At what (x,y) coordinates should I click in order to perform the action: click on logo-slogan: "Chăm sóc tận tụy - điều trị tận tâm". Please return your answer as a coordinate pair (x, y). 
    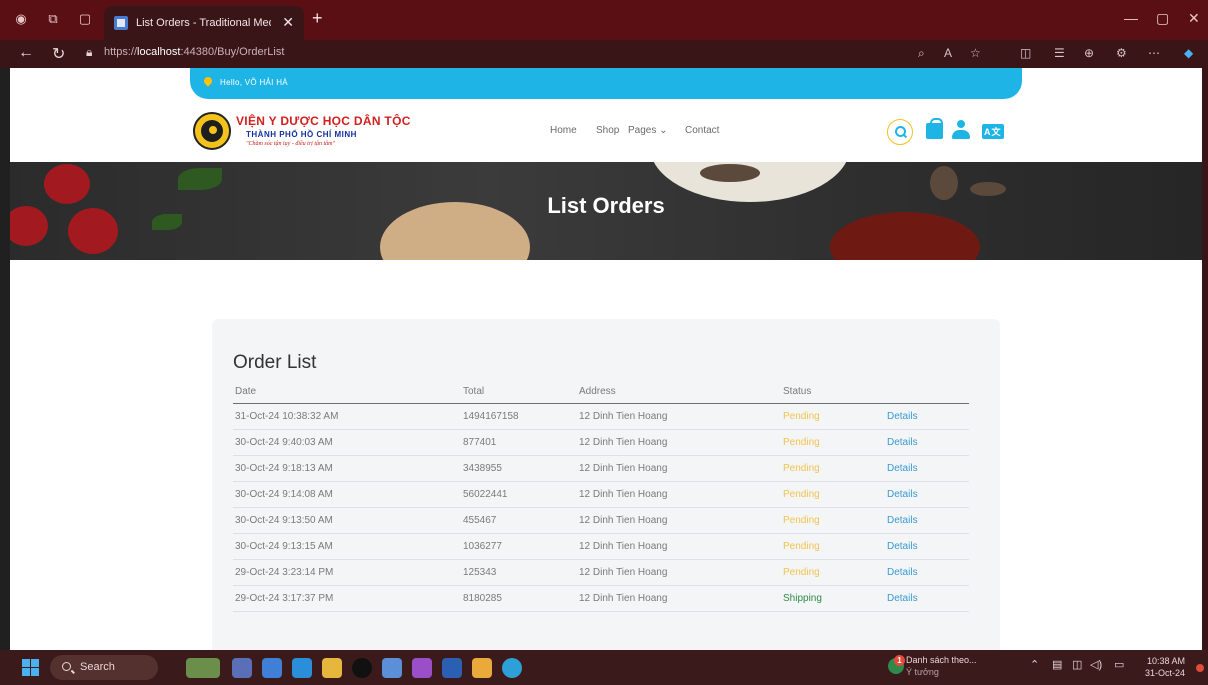
    Looking at the image, I should click on (291, 144).